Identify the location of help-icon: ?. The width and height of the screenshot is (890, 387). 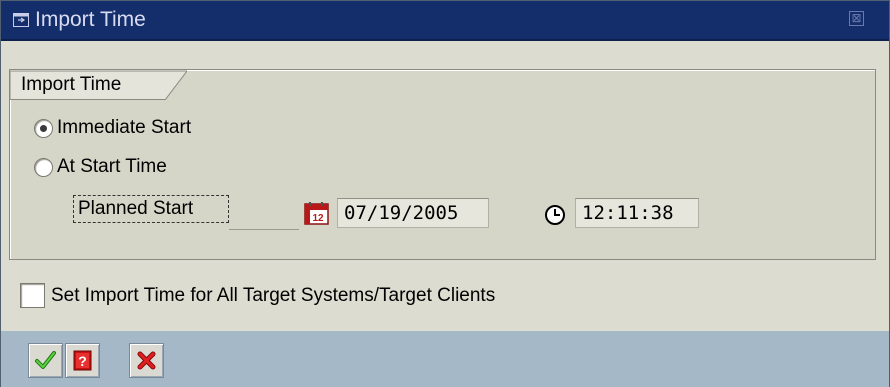
(82, 360).